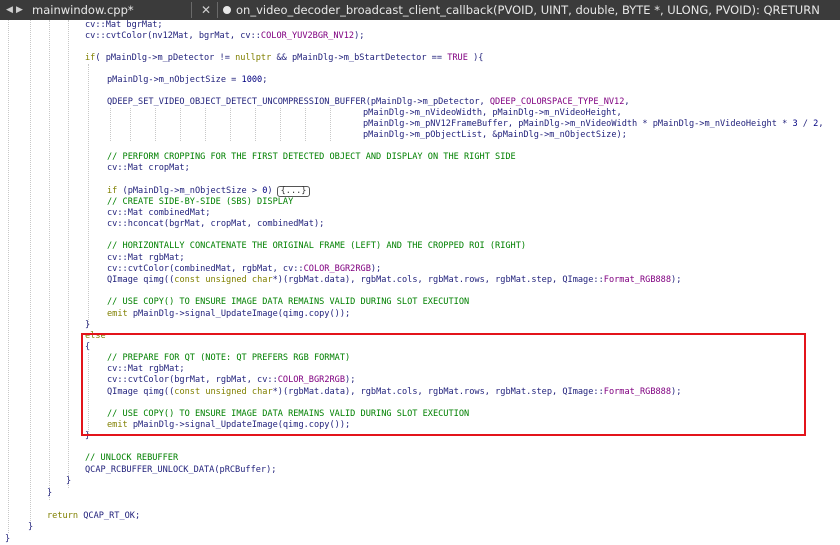 The width and height of the screenshot is (840, 545). Describe the element at coordinates (209, 191) in the screenshot. I see `code-line: if (pMainDlg->m_nObjectSize > 0) {...}` at that location.